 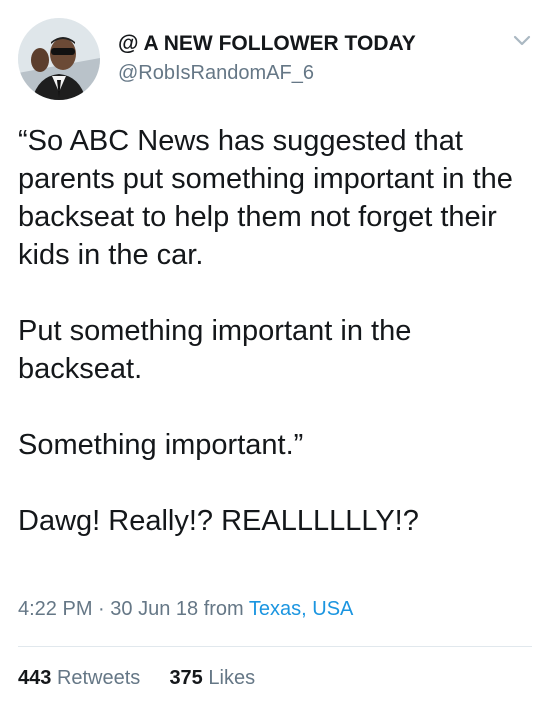 I want to click on retweets-label: Retweets, so click(x=98, y=678).